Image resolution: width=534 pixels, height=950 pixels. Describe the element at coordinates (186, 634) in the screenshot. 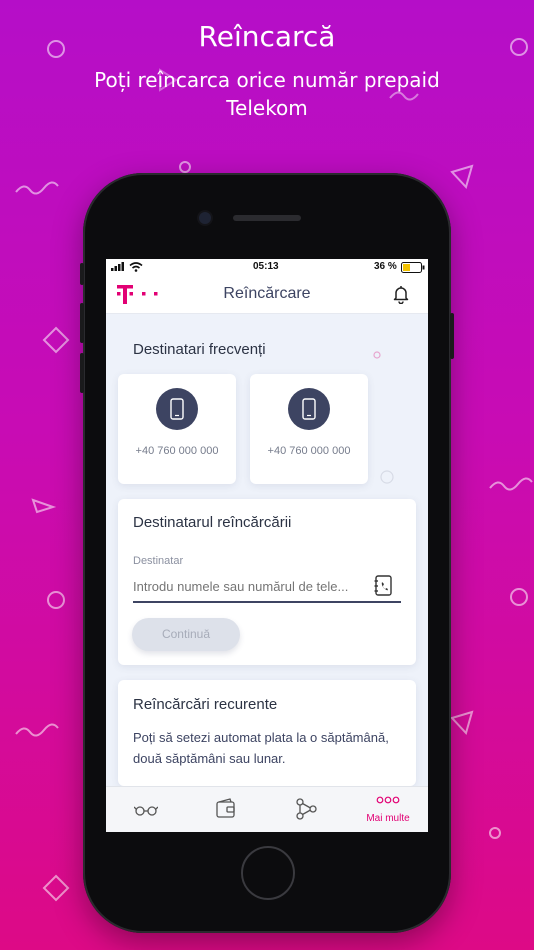

I see `continue-button: Continuă` at that location.